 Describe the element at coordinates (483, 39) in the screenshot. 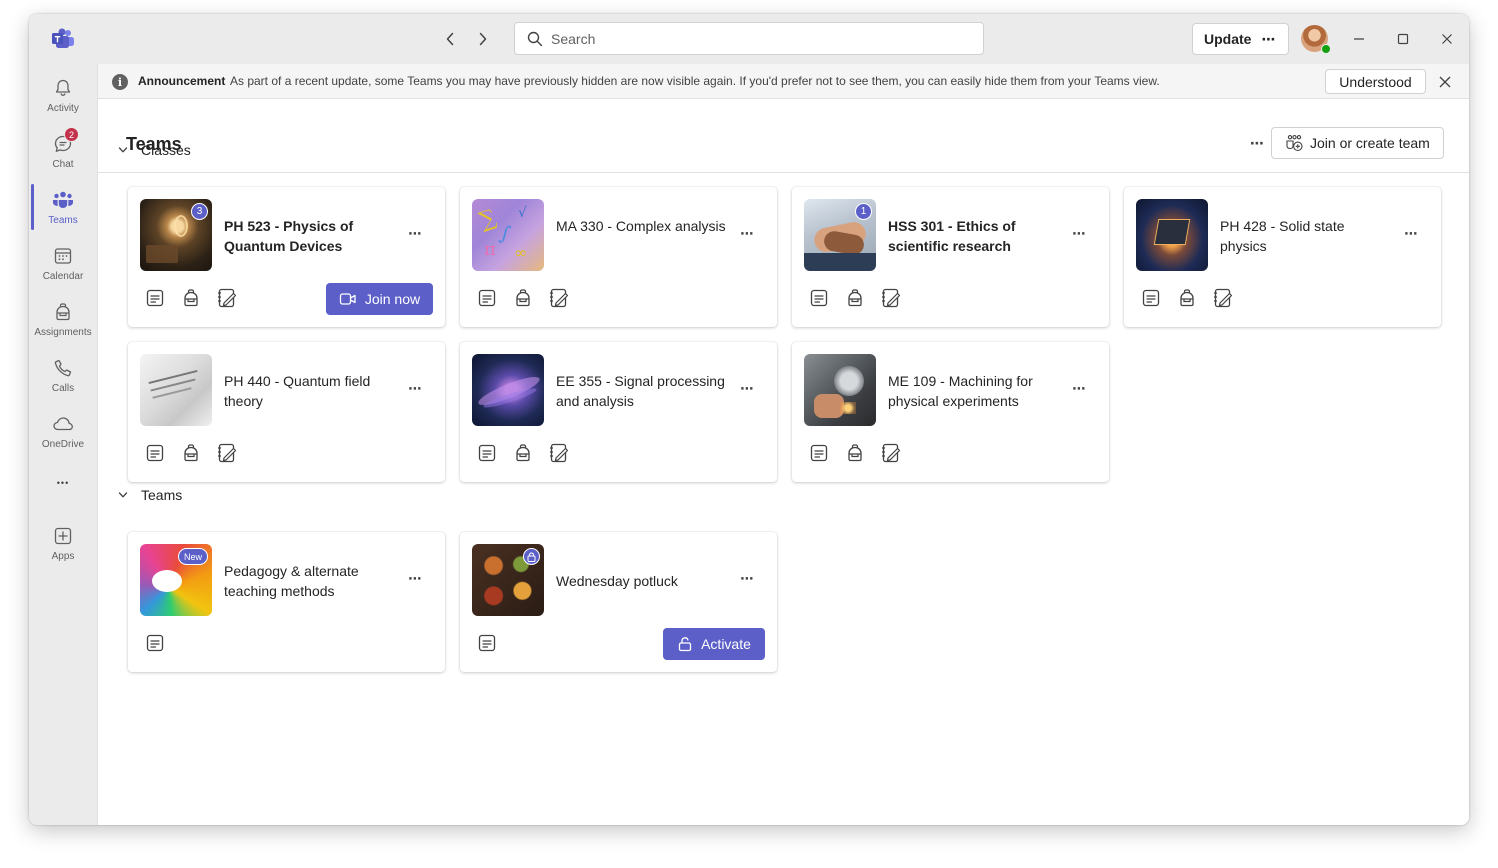

I see `forward-arrow-icon` at that location.